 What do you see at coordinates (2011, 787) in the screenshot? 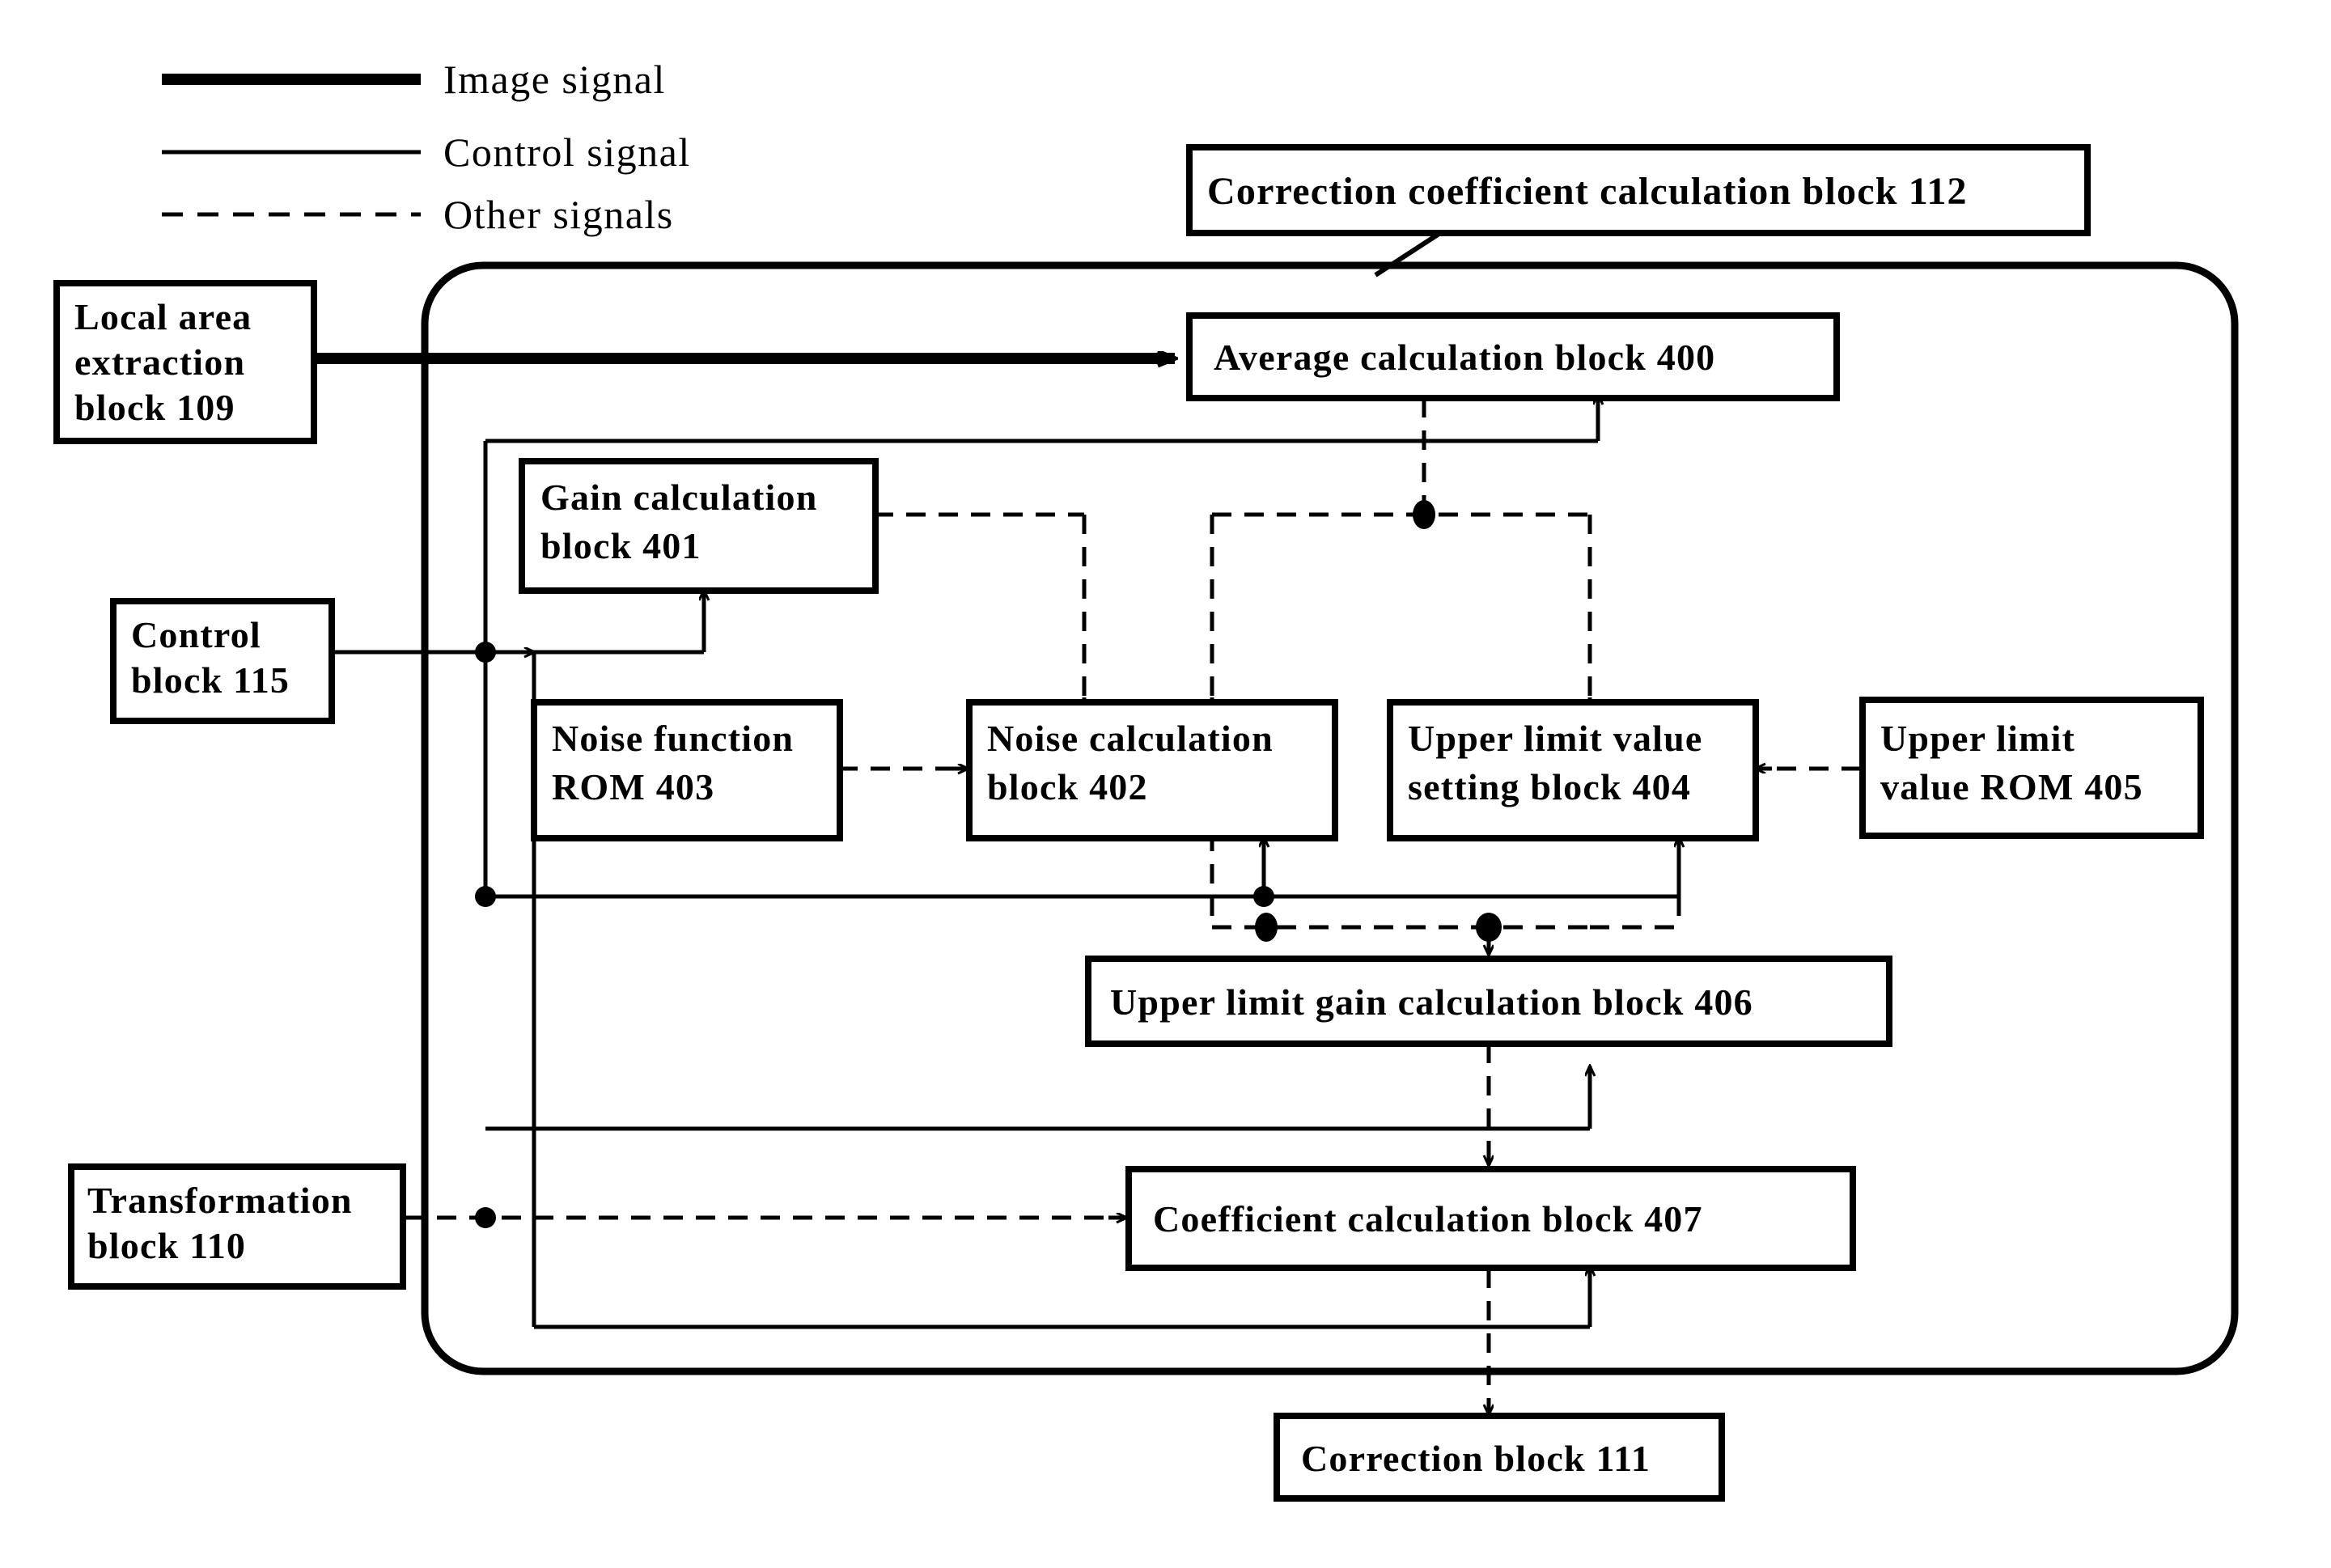
I see `block-405-label-line-2: value ROM 405` at bounding box center [2011, 787].